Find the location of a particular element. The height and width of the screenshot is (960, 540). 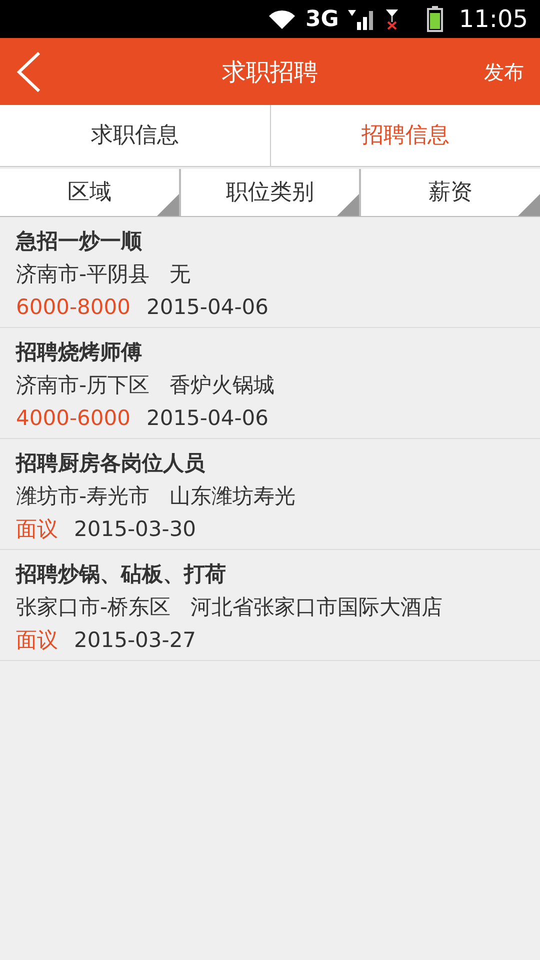

job-title: 招聘厨房各岗位人员 is located at coordinates (111, 463).